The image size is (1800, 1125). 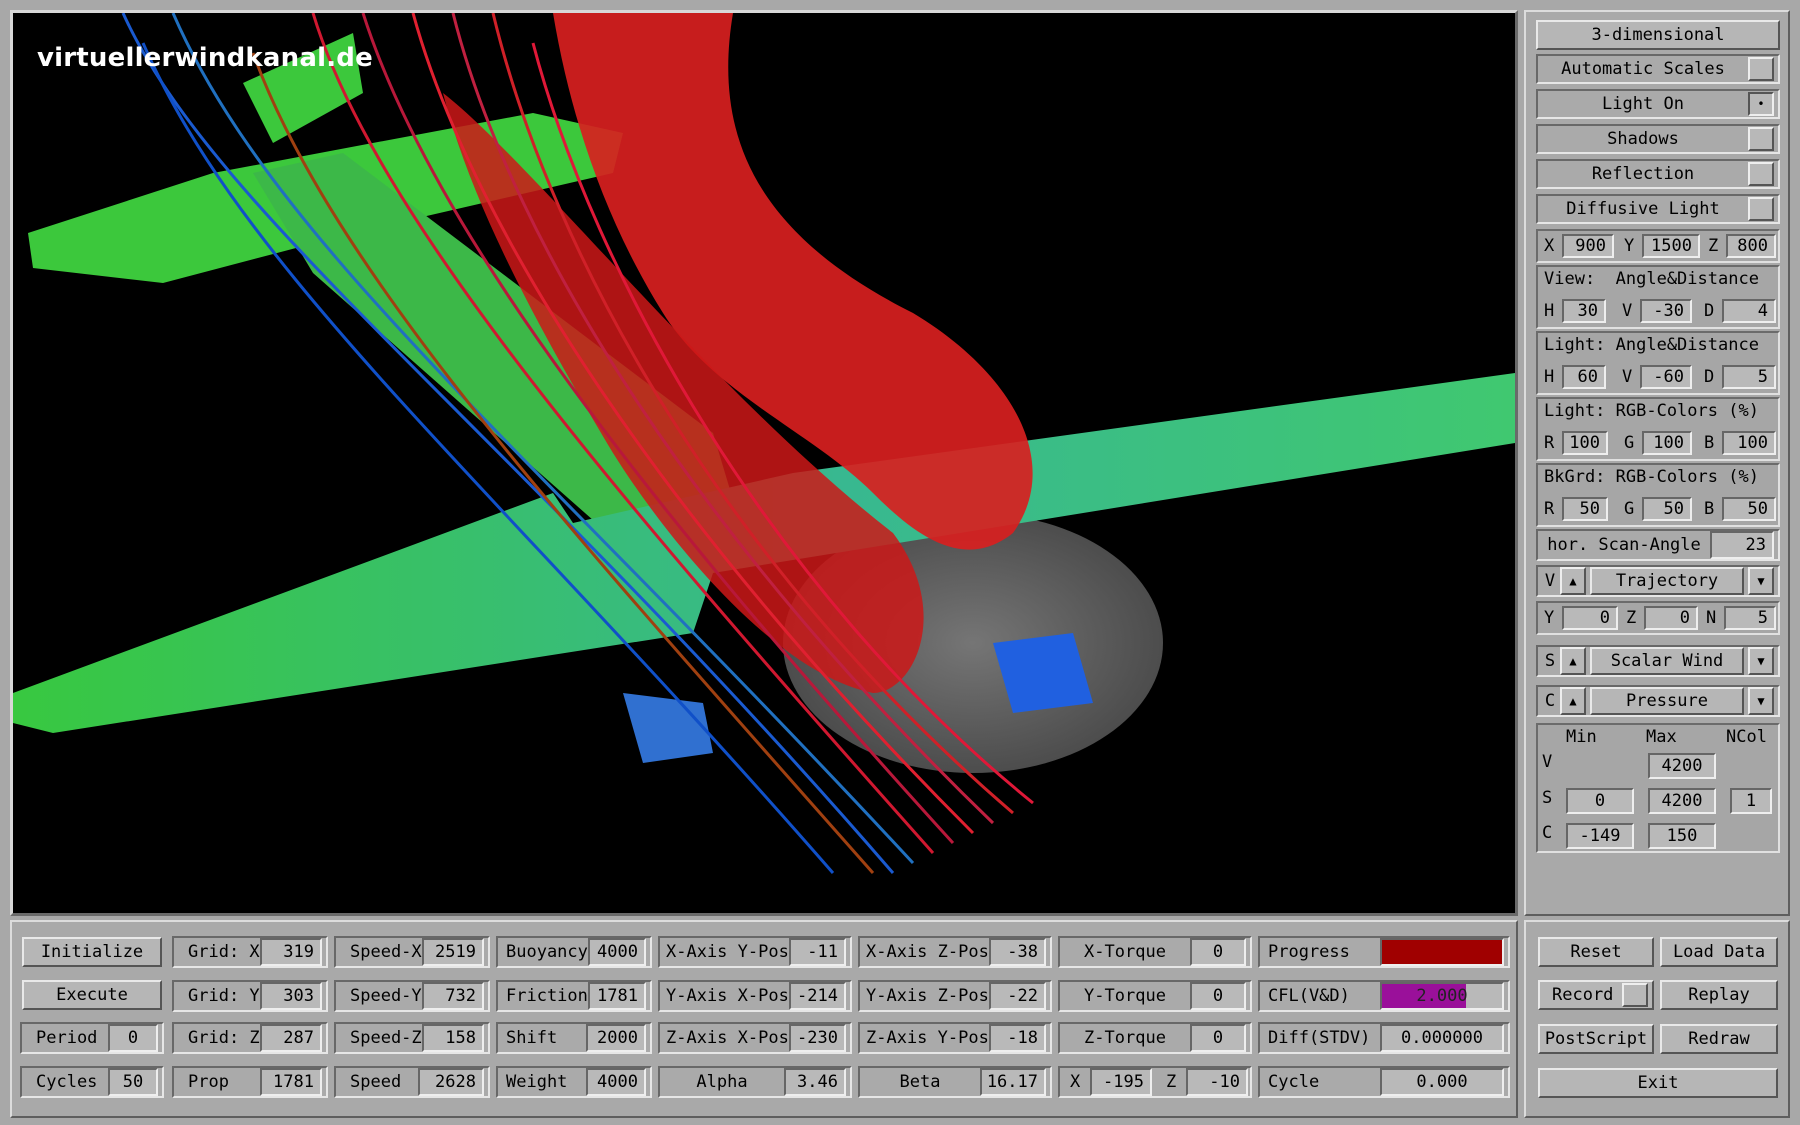 What do you see at coordinates (1550, 701) in the screenshot?
I see `c-letter: C` at bounding box center [1550, 701].